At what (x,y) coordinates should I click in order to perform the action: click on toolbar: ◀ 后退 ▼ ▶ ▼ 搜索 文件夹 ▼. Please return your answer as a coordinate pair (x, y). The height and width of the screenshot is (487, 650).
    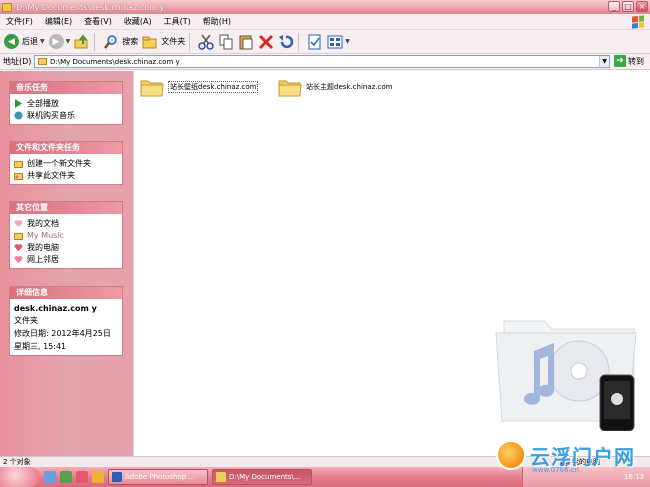
    Looking at the image, I should click on (325, 42).